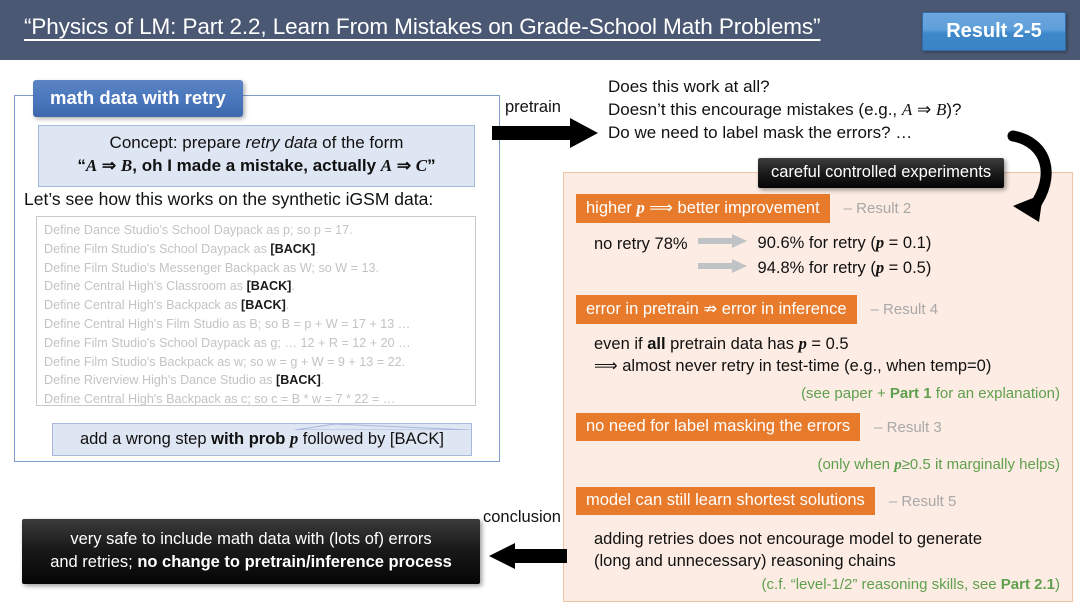 The height and width of the screenshot is (608, 1080). I want to click on result-2-label: higher p ⟹ better improvement, so click(703, 208).